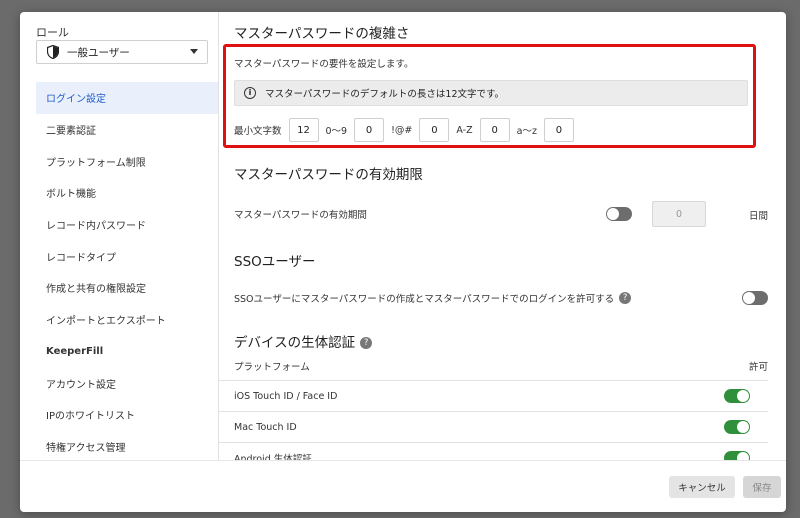 The width and height of the screenshot is (800, 518). What do you see at coordinates (52, 32) in the screenshot?
I see `role-label: ロール` at bounding box center [52, 32].